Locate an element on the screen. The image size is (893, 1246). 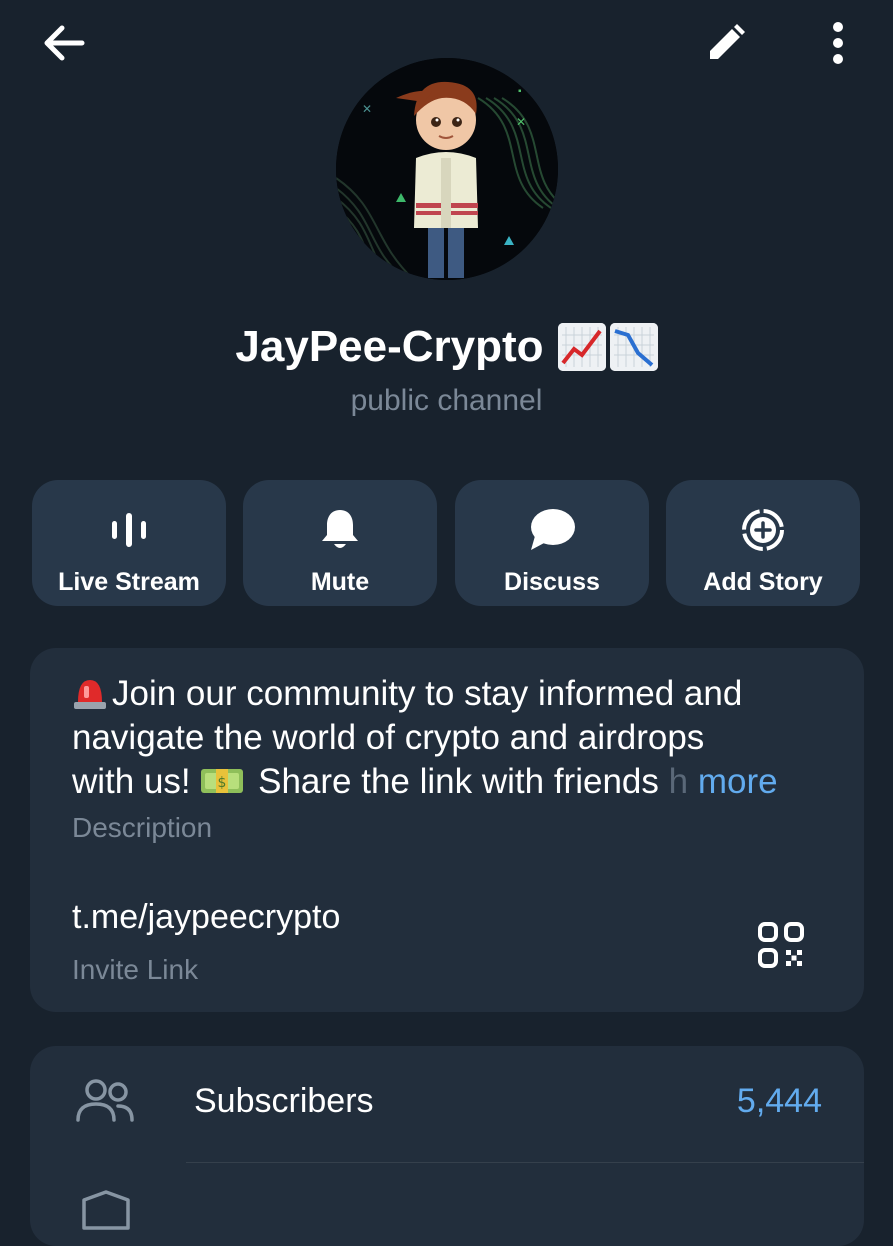
more-vertical-icon is located at coordinates (838, 43).